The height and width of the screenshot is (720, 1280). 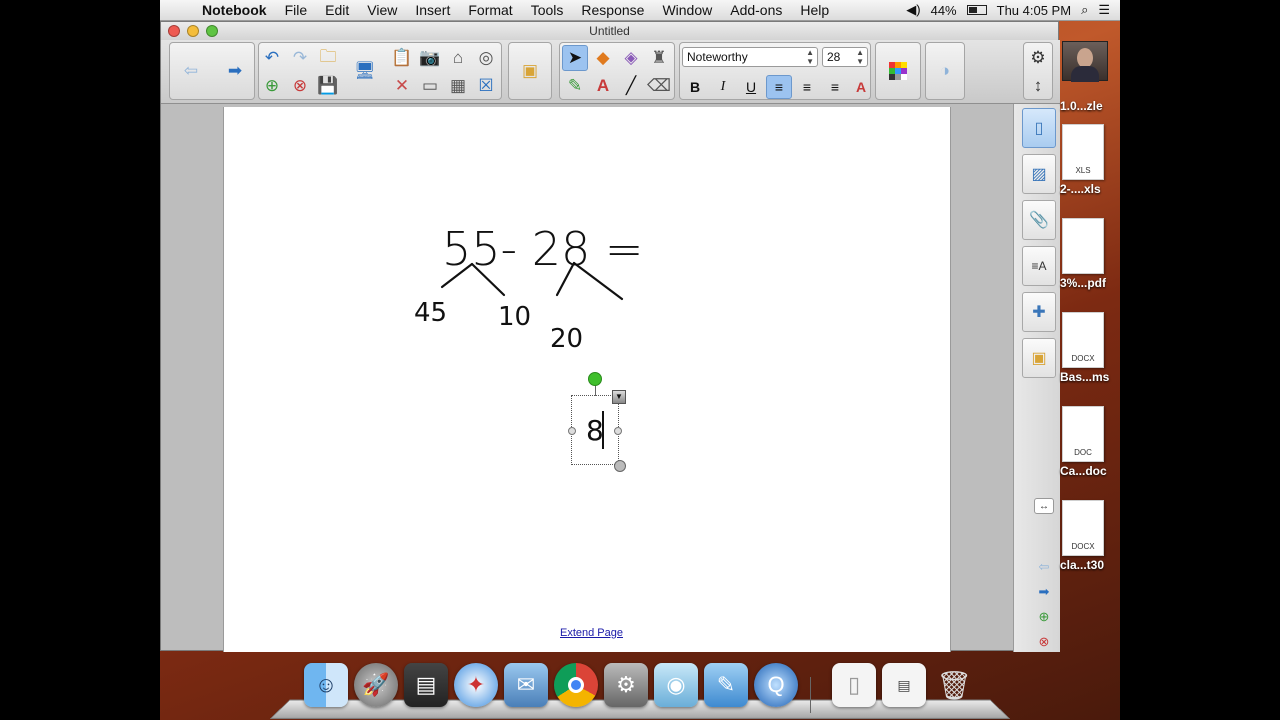 What do you see at coordinates (1104, 10) in the screenshot?
I see `notification-list-icon: ☰` at bounding box center [1104, 10].